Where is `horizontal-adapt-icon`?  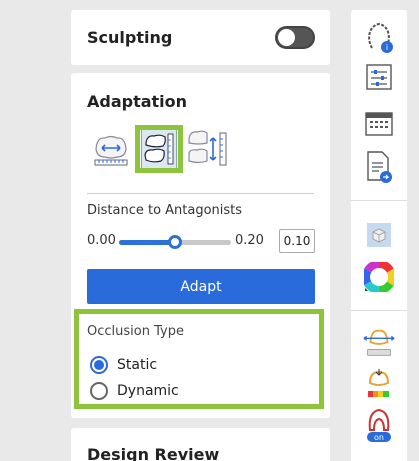 horizontal-adapt-icon is located at coordinates (111, 150).